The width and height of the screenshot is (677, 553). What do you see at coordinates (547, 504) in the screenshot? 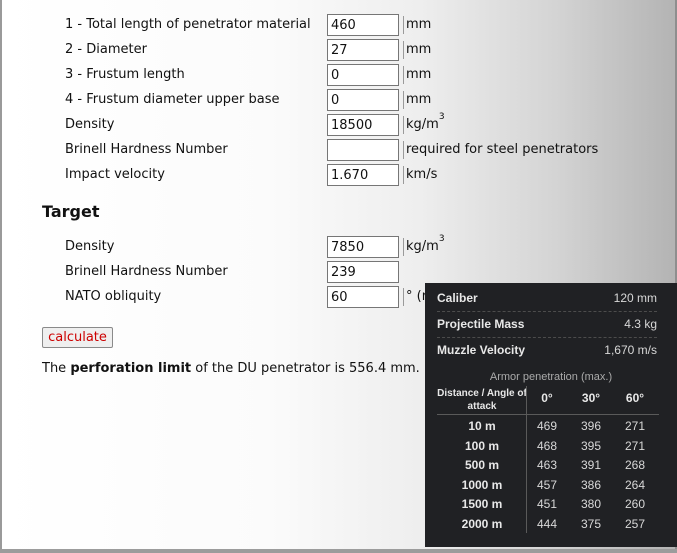
I see `table-cell-penetration: 451` at bounding box center [547, 504].